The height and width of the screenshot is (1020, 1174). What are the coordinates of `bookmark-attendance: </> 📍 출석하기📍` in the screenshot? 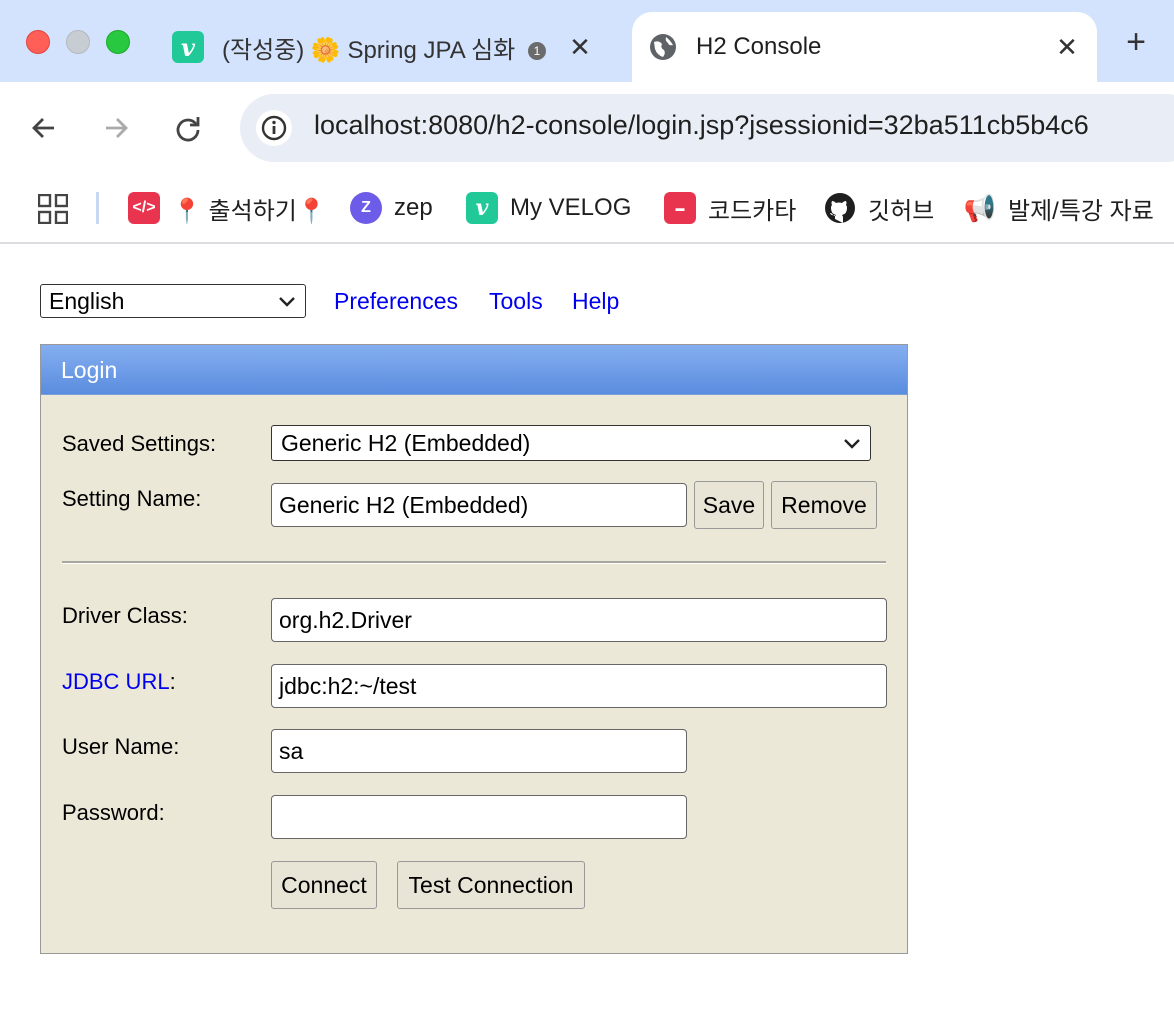 It's located at (227, 208).